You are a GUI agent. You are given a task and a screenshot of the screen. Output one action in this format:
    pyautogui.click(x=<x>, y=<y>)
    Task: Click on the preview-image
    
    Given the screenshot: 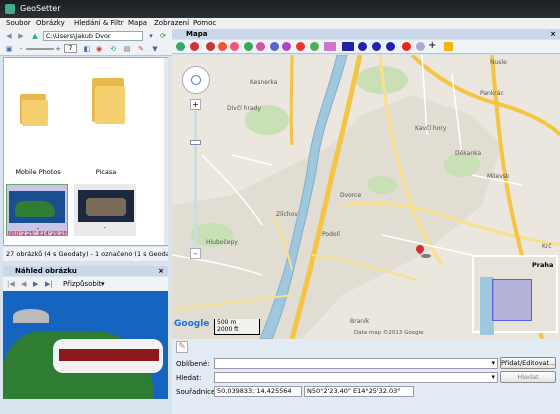 What is the action you would take?
    pyautogui.click(x=85, y=345)
    